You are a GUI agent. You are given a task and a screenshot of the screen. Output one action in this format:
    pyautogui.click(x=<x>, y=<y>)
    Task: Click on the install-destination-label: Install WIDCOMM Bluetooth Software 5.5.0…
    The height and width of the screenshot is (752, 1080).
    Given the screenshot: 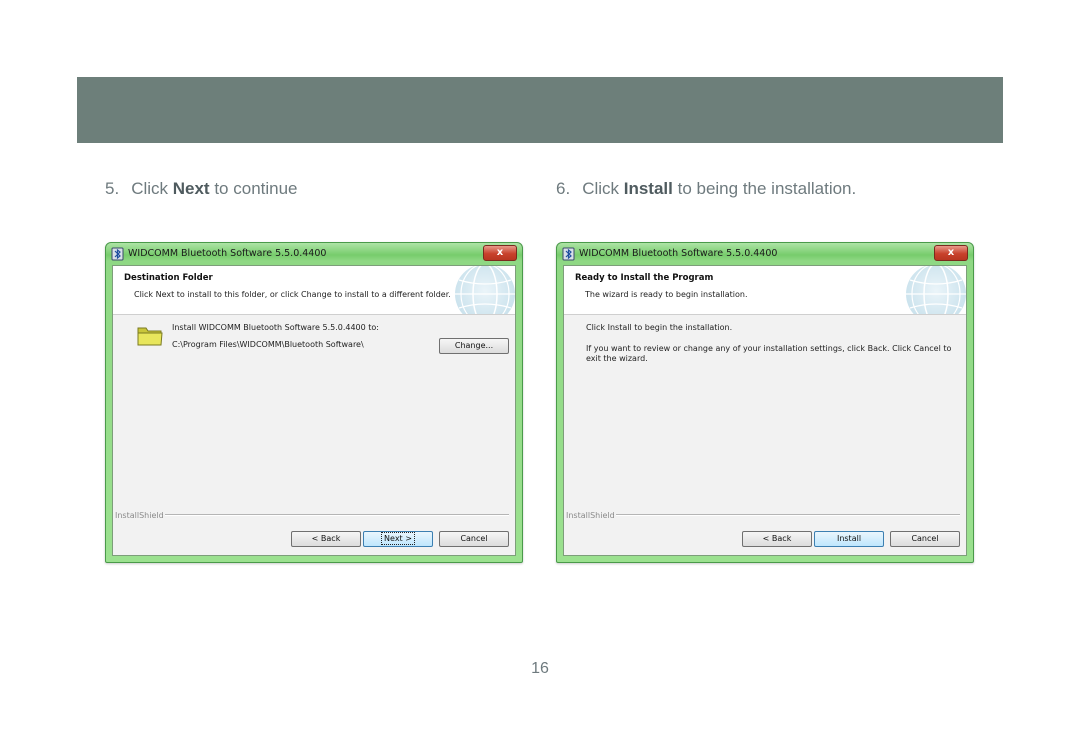 What is the action you would take?
    pyautogui.click(x=275, y=327)
    